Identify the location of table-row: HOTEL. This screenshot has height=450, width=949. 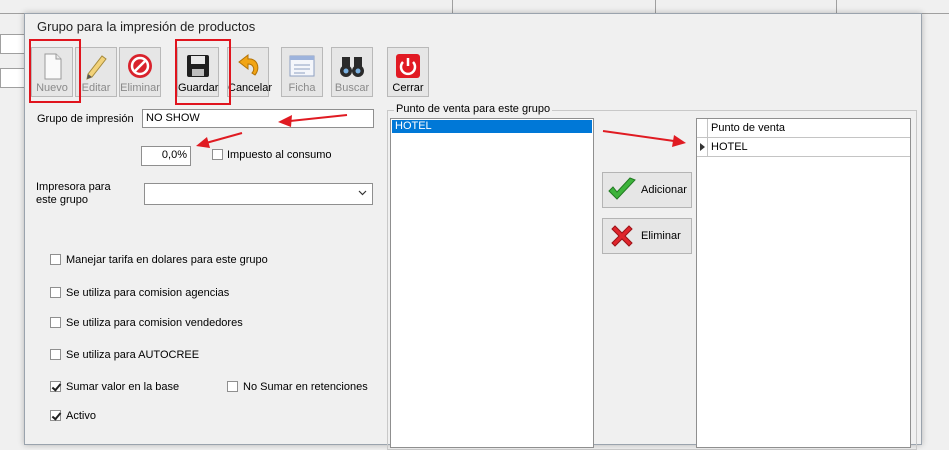
(803, 147).